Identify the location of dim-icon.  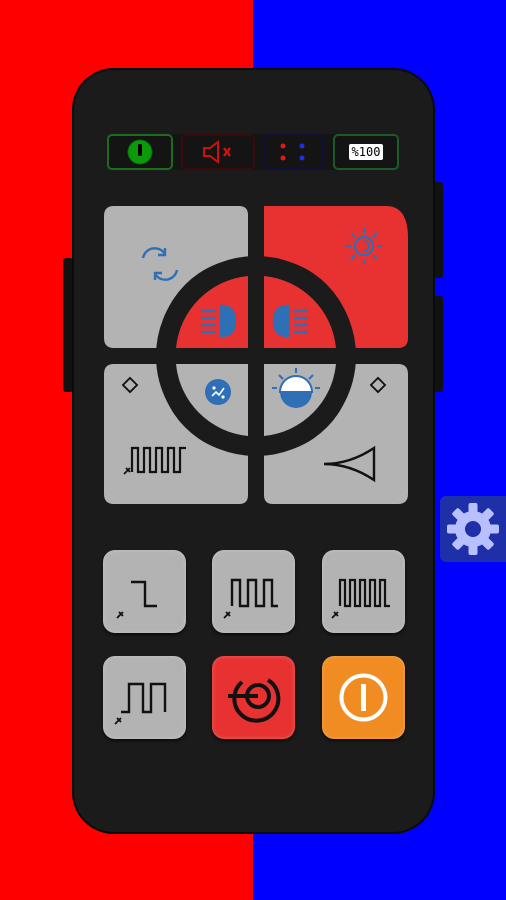
(218, 392).